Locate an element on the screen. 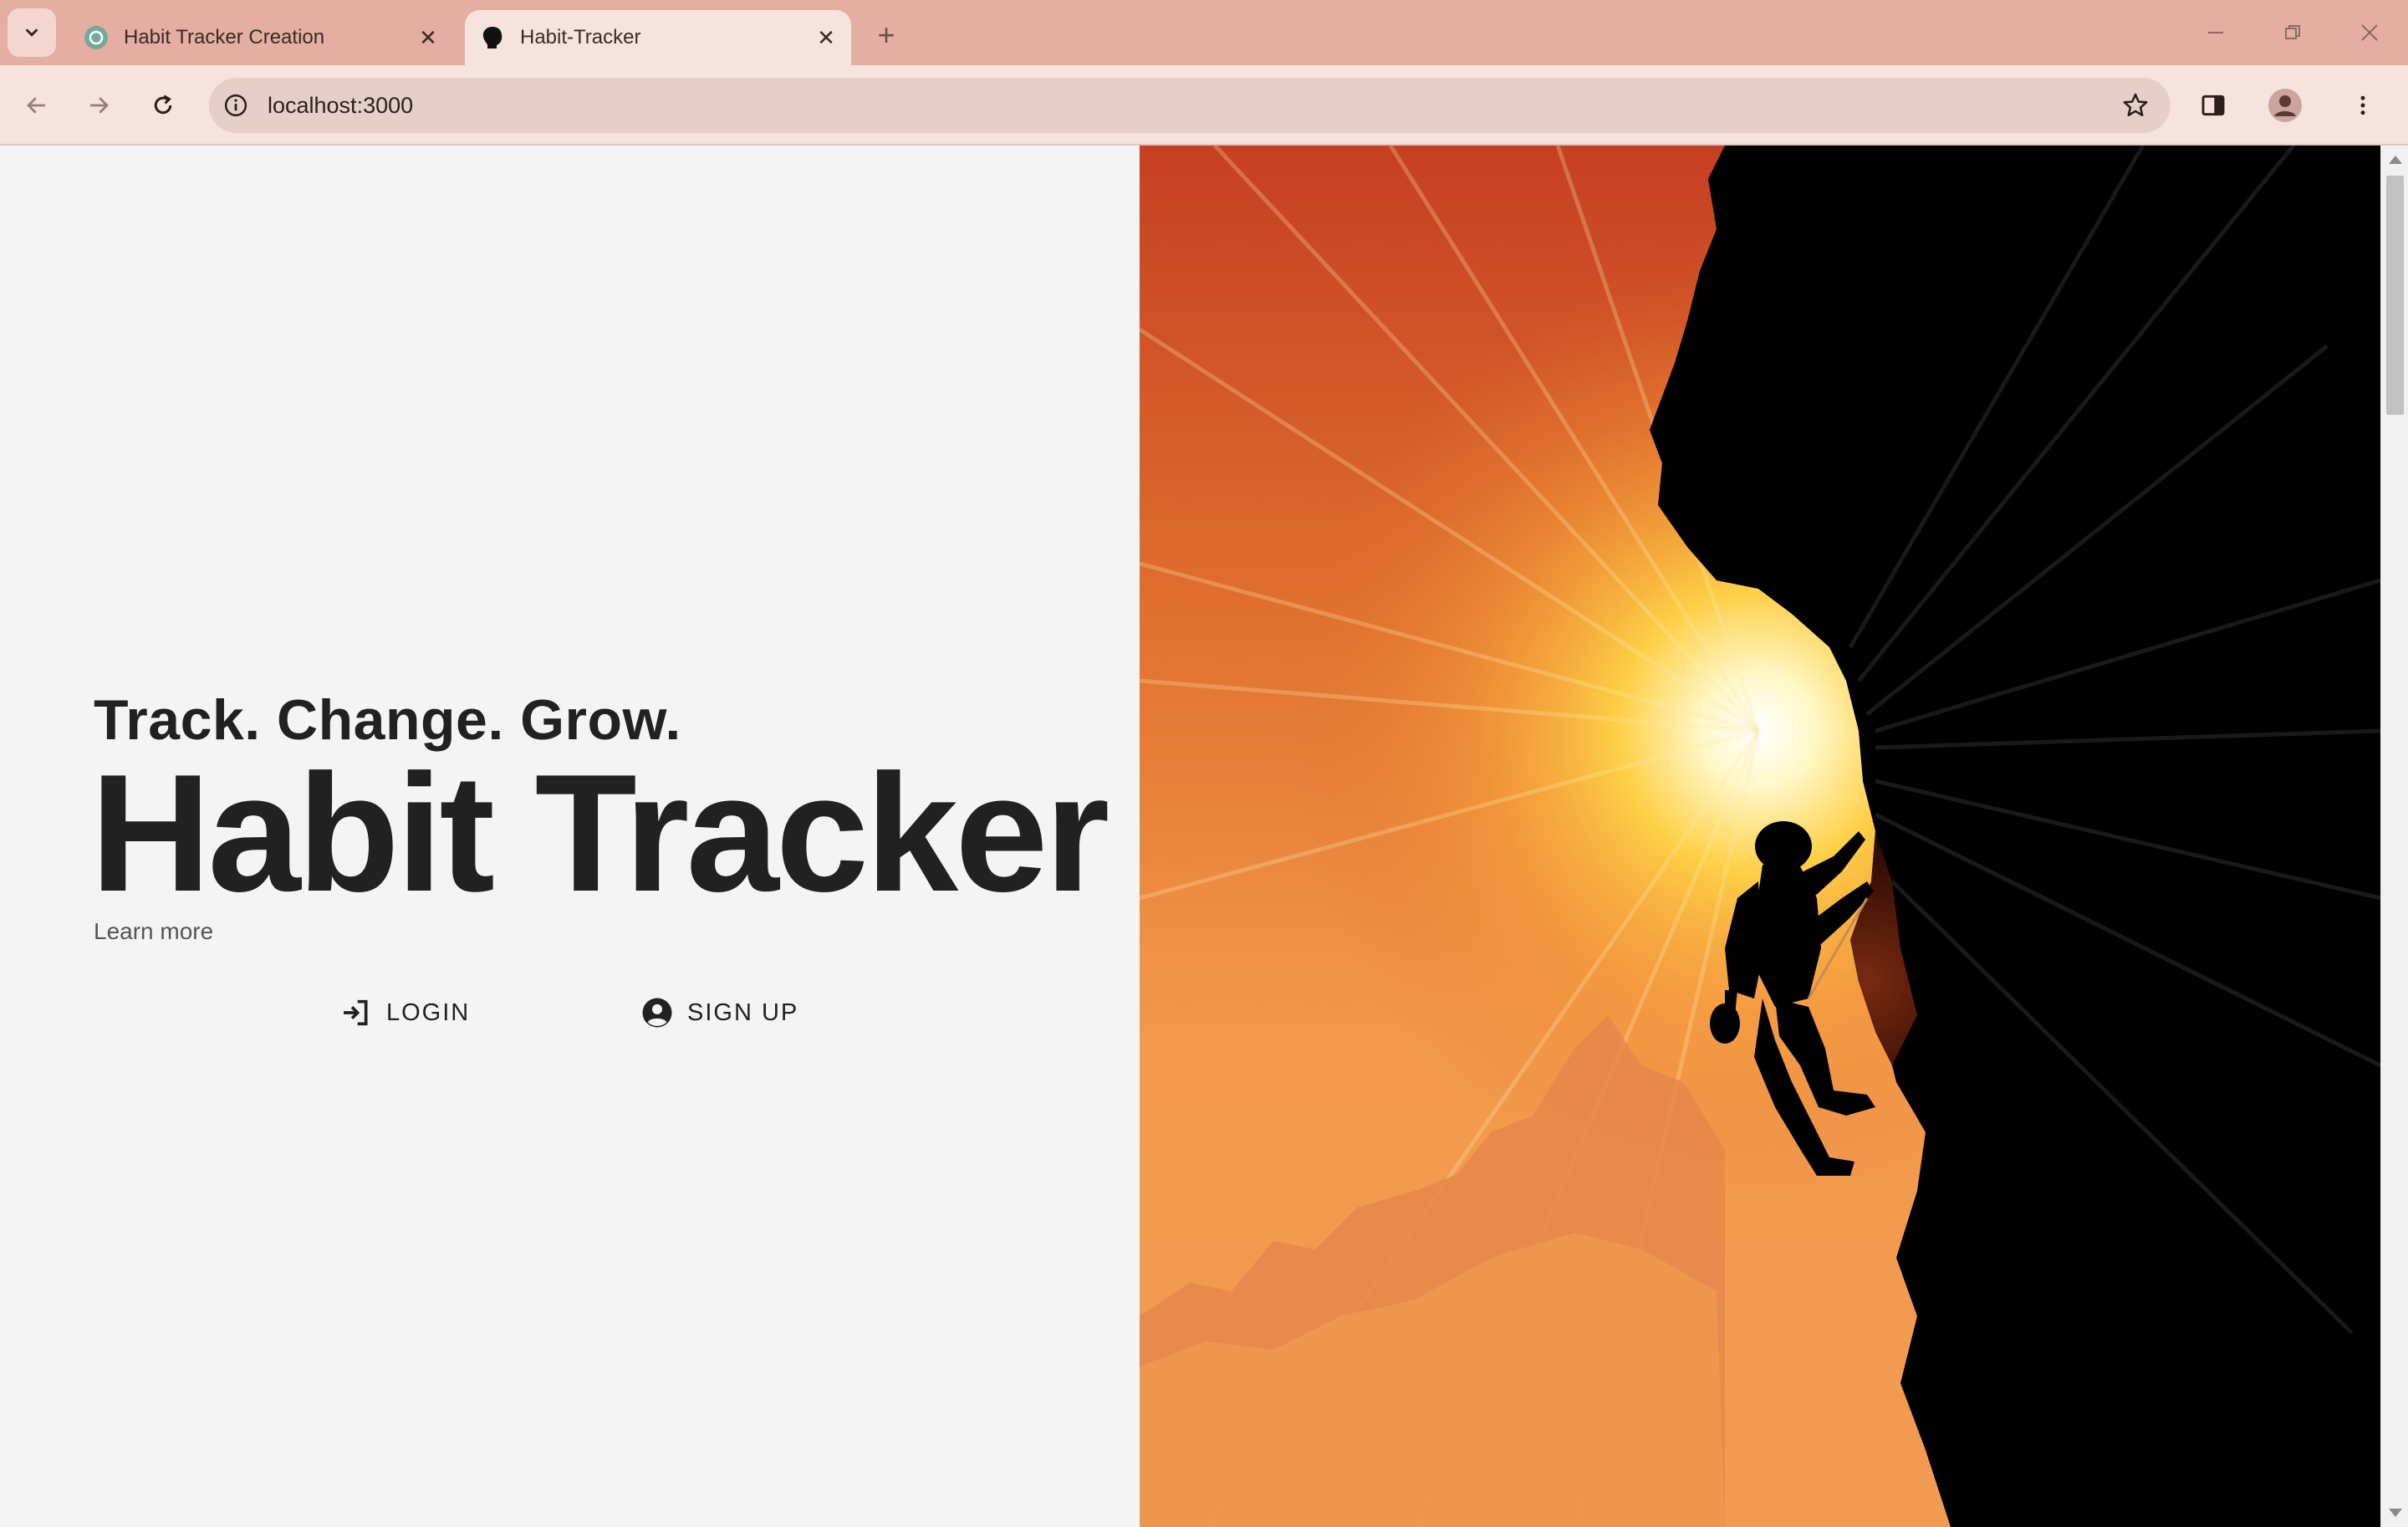 The width and height of the screenshot is (2408, 1527). tab-title: Habit Tracker Creation is located at coordinates (224, 38).